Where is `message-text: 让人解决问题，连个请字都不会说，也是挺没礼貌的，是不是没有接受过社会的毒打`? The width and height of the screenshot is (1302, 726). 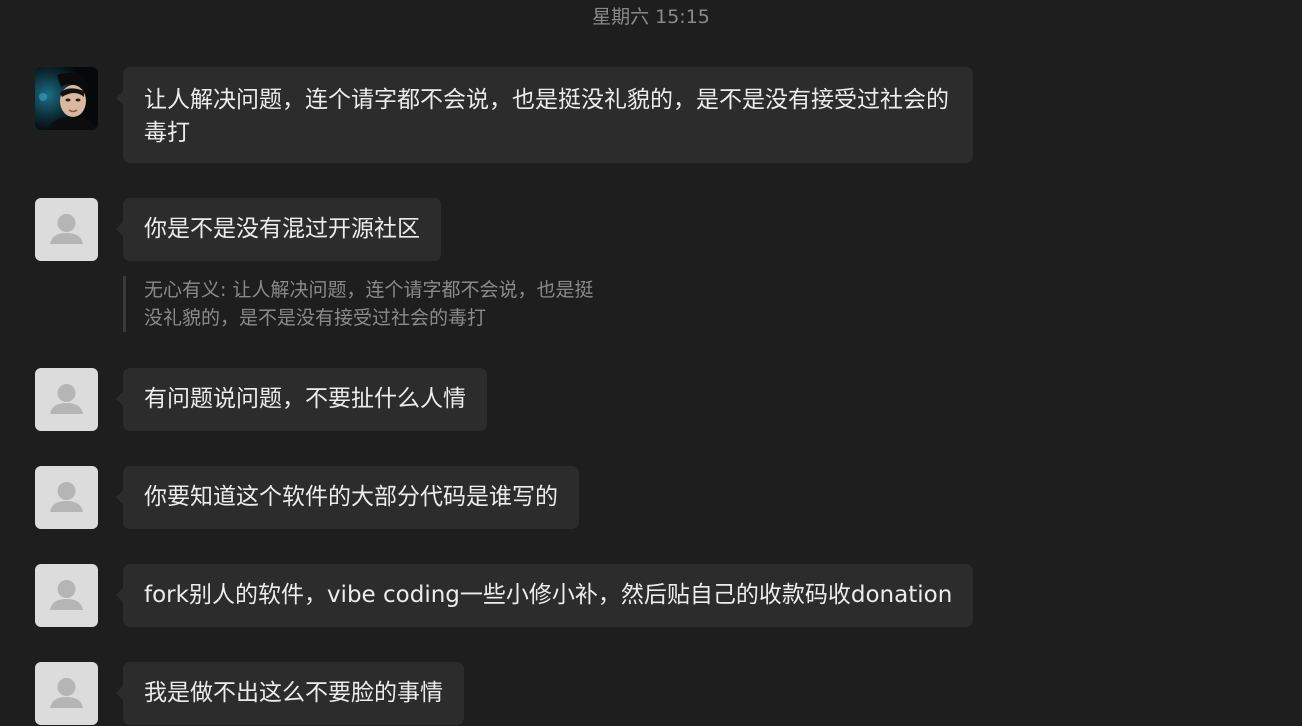
message-text: 让人解决问题，连个请字都不会说，也是挺没礼貌的，是不是没有接受过社会的毒打 is located at coordinates (546, 116).